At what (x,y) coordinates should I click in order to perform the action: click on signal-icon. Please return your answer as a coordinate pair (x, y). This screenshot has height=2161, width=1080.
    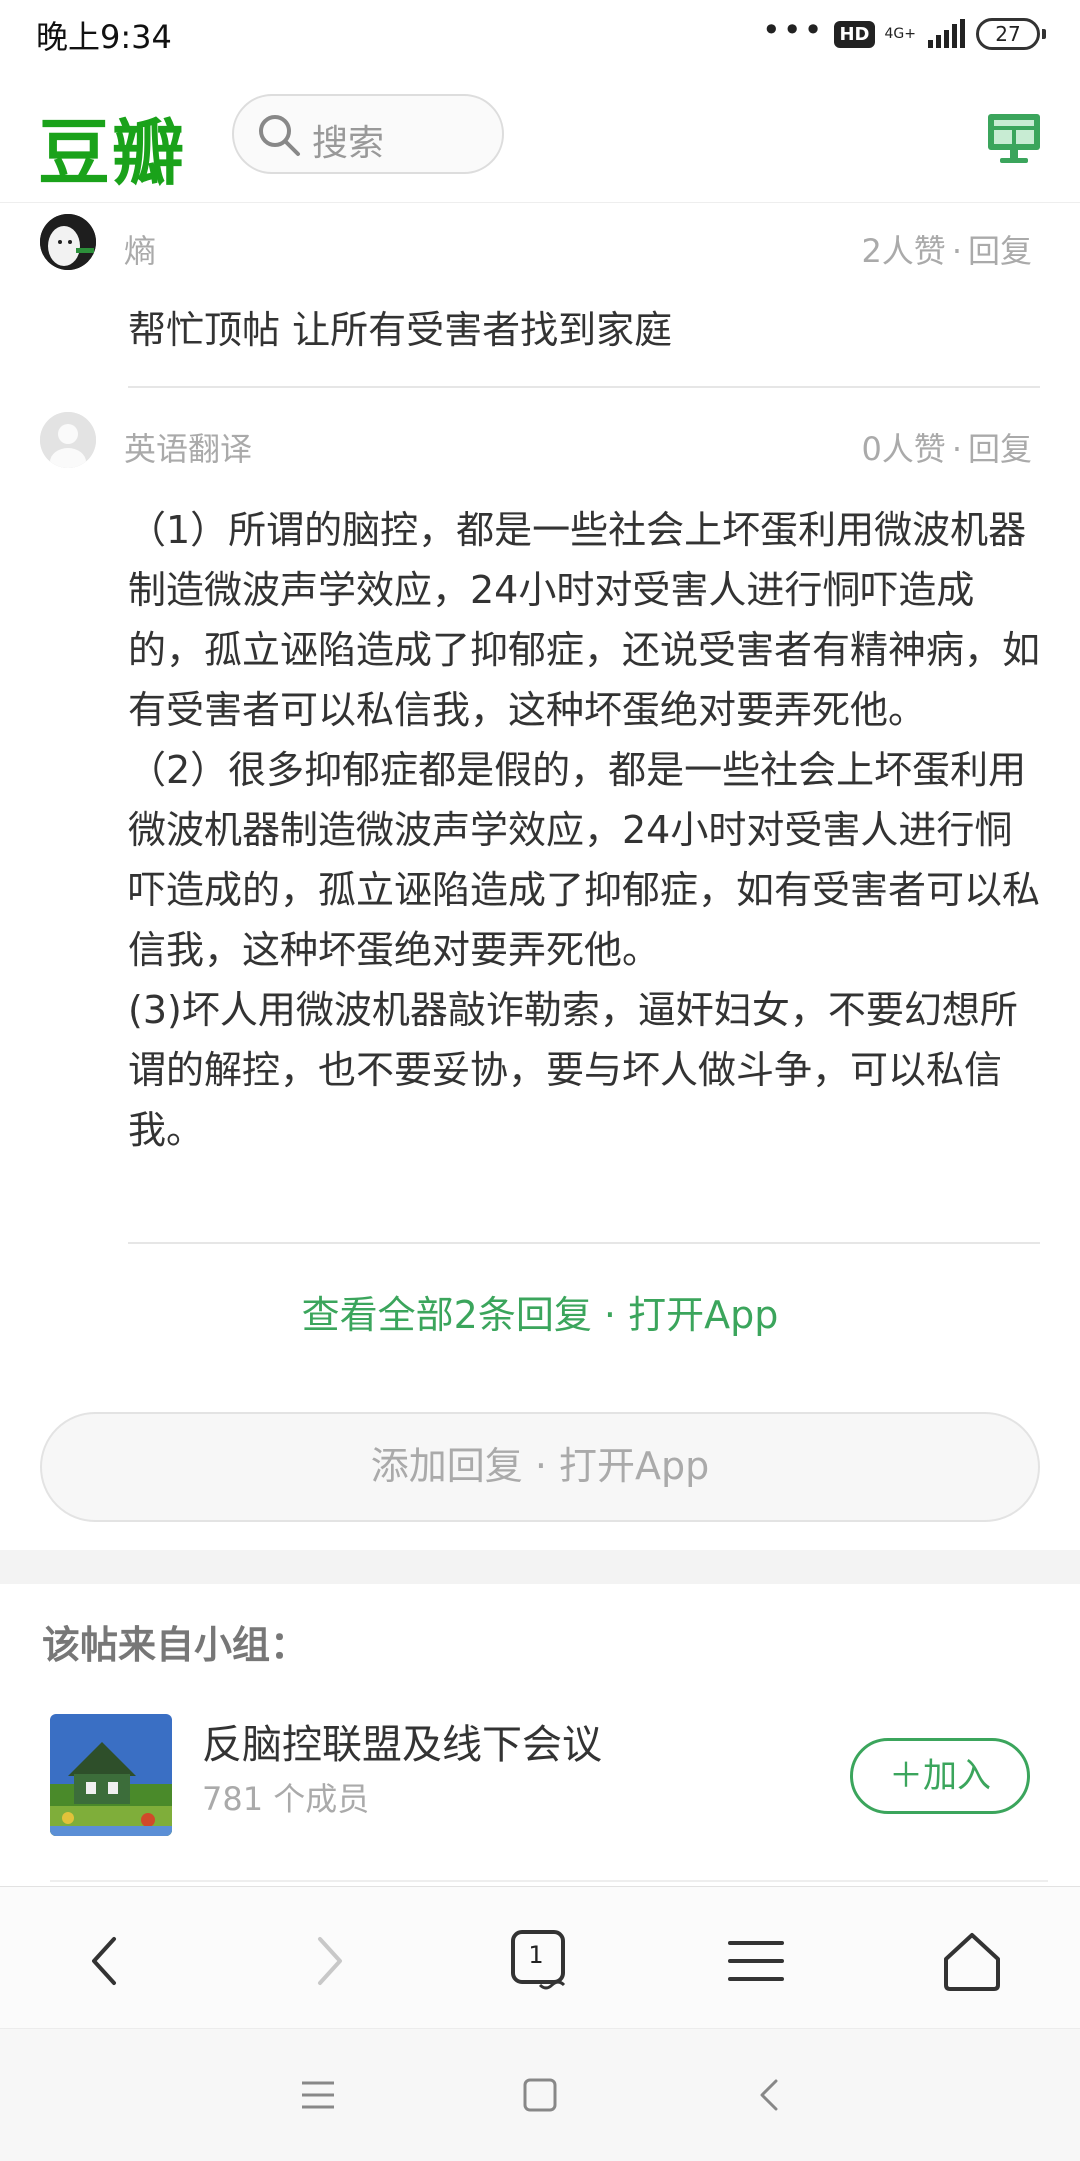
    Looking at the image, I should click on (946, 33).